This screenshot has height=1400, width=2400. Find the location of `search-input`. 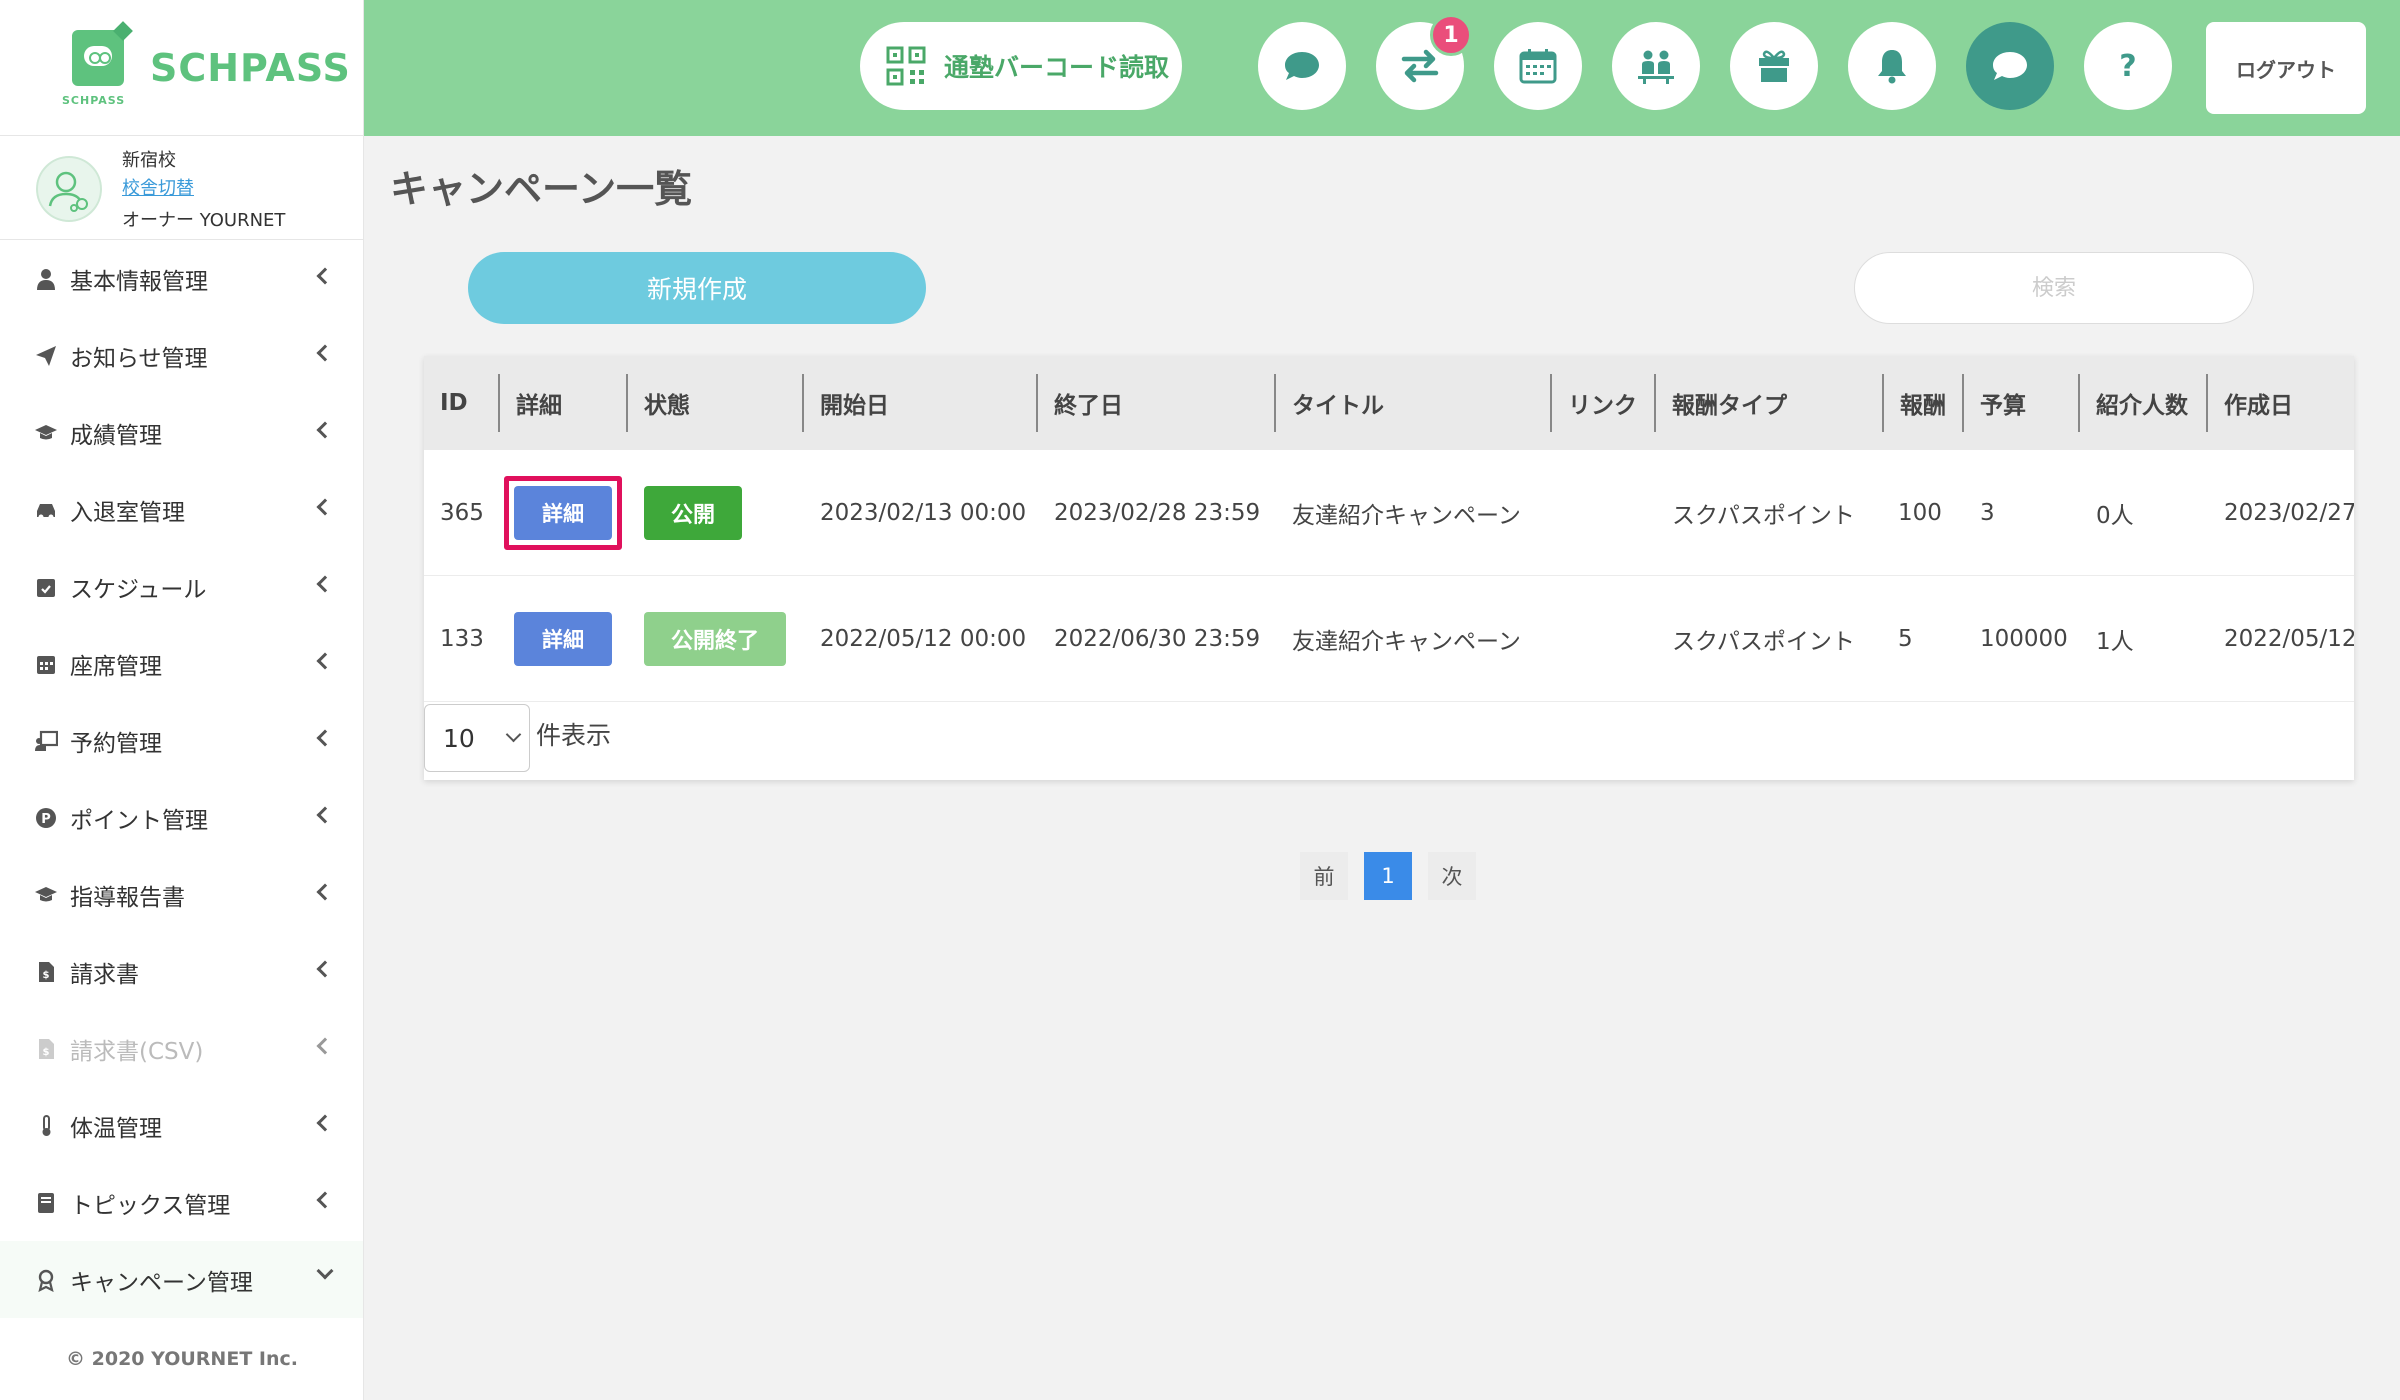

search-input is located at coordinates (2054, 288).